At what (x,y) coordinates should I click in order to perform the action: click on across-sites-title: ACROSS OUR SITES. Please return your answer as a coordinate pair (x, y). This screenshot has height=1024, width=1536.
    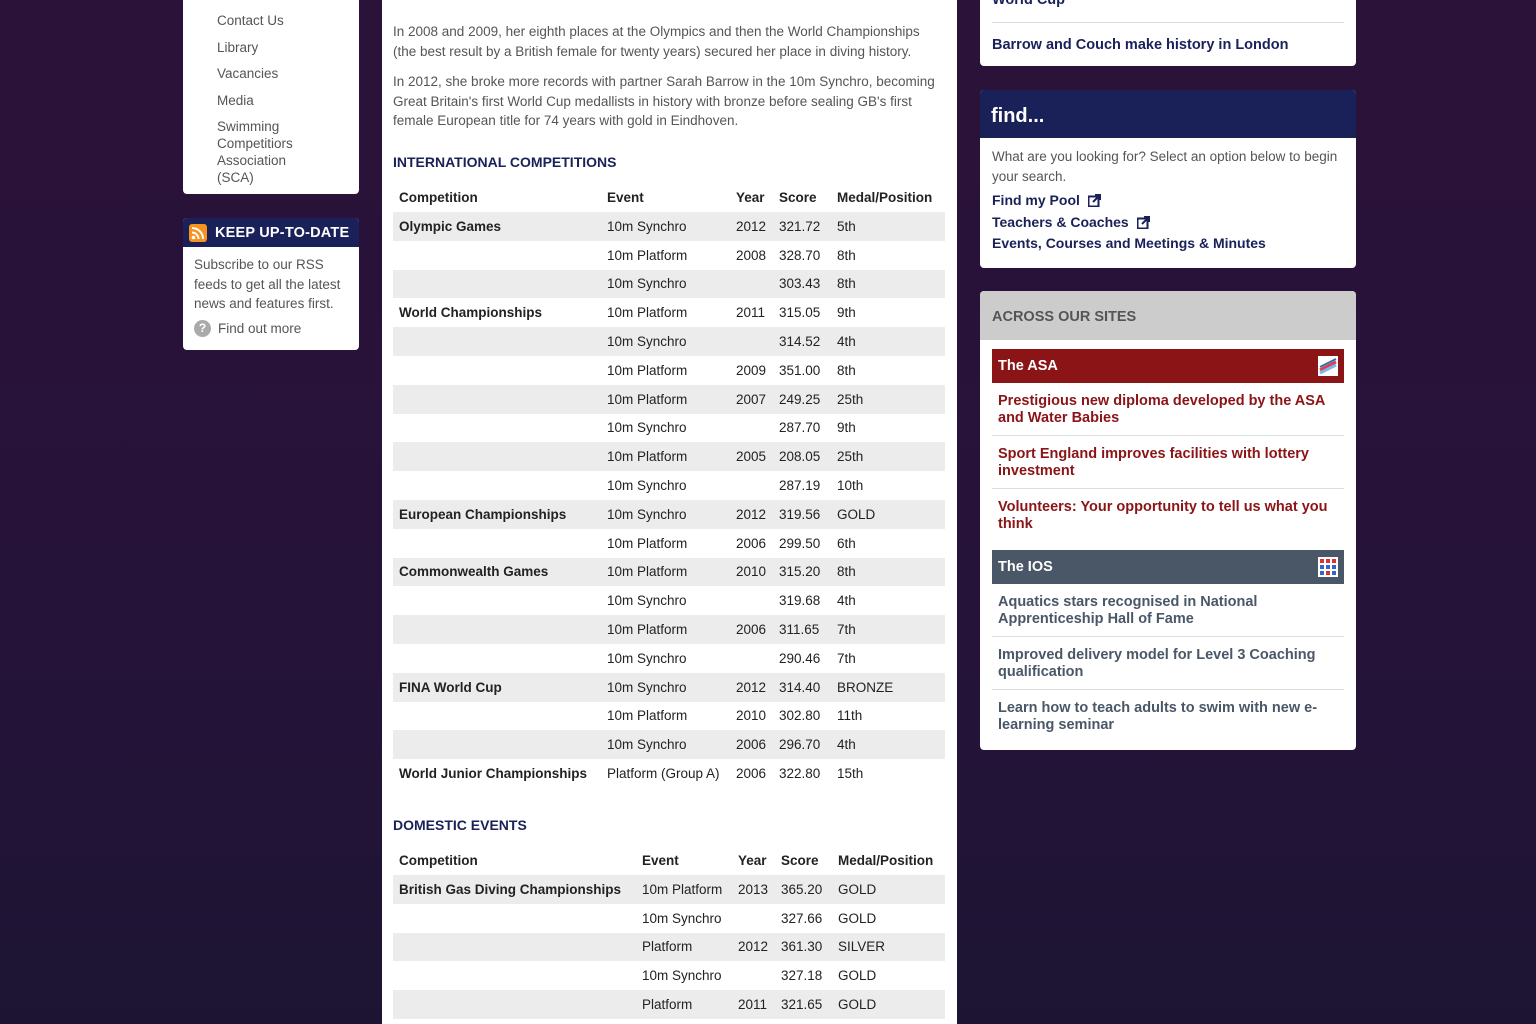
    Looking at the image, I should click on (1168, 315).